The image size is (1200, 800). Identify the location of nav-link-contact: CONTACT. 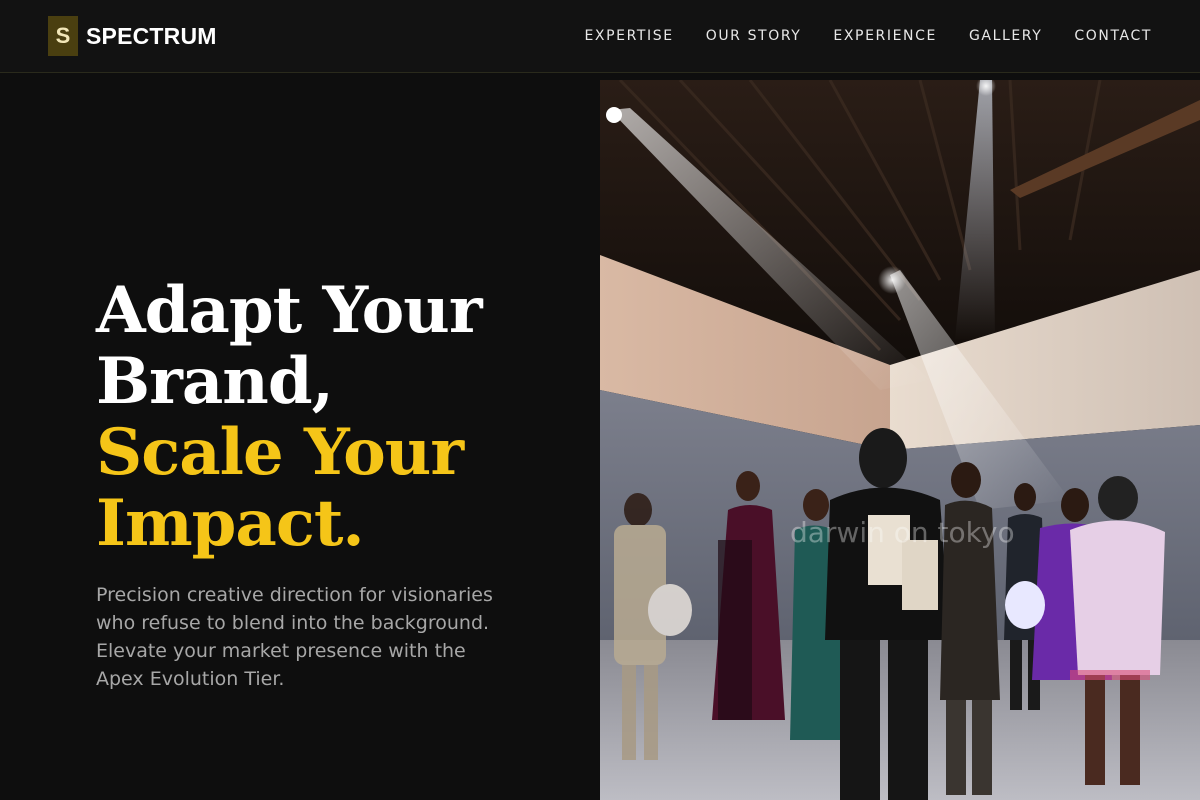
(1113, 36).